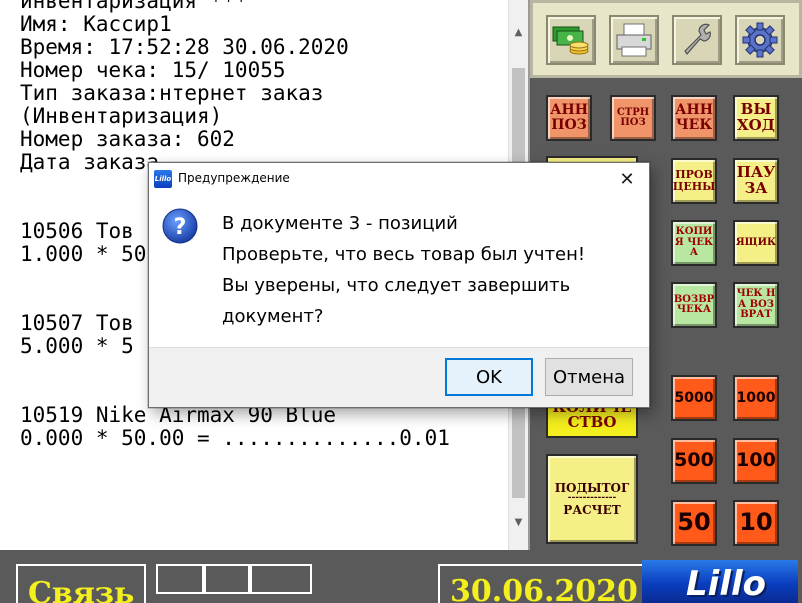 The height and width of the screenshot is (603, 802). Describe the element at coordinates (404, 254) in the screenshot. I see `message-line: Проверьте, что весь товар был учтен!` at that location.